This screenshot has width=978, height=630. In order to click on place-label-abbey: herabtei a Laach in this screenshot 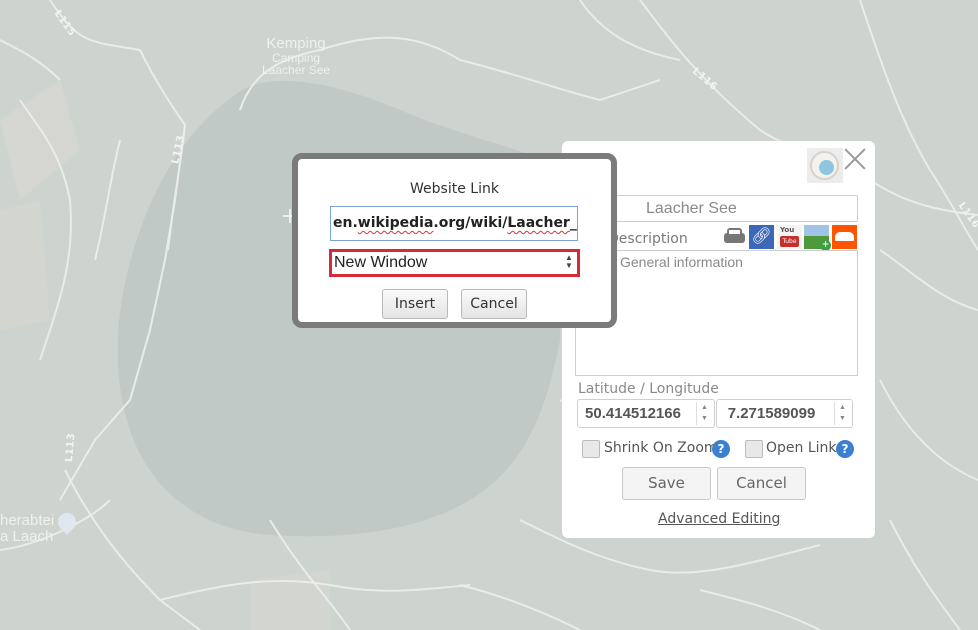, I will do `click(27, 529)`.